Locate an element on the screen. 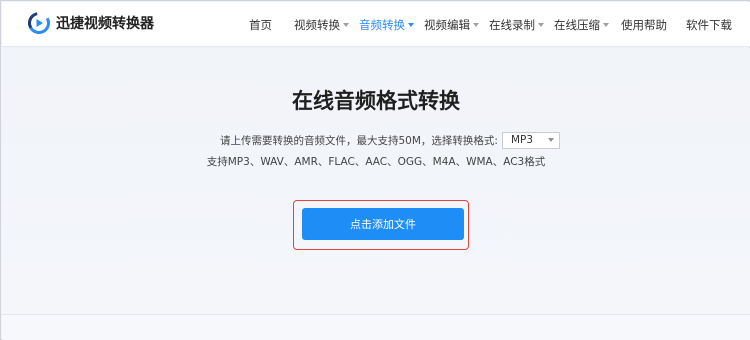 The height and width of the screenshot is (340, 750). nav-home-label: 首页 is located at coordinates (260, 25).